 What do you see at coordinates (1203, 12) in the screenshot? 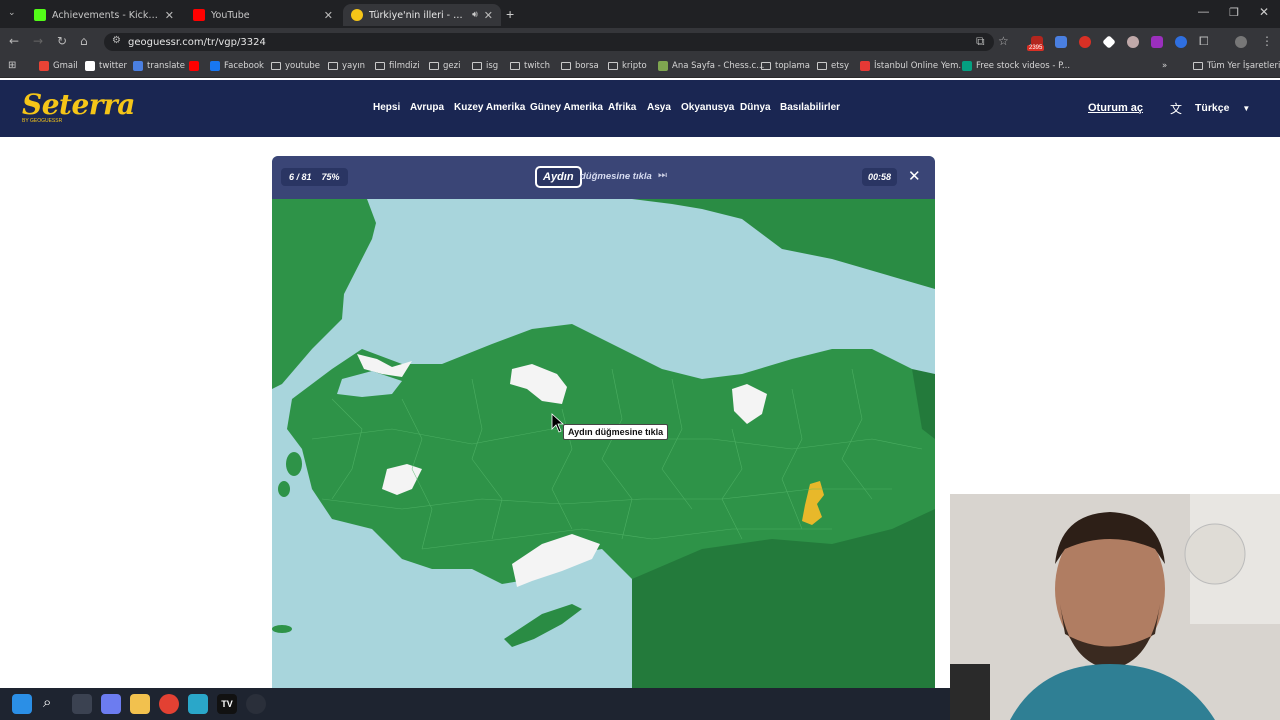
I see `minimize-icon: —` at bounding box center [1203, 12].